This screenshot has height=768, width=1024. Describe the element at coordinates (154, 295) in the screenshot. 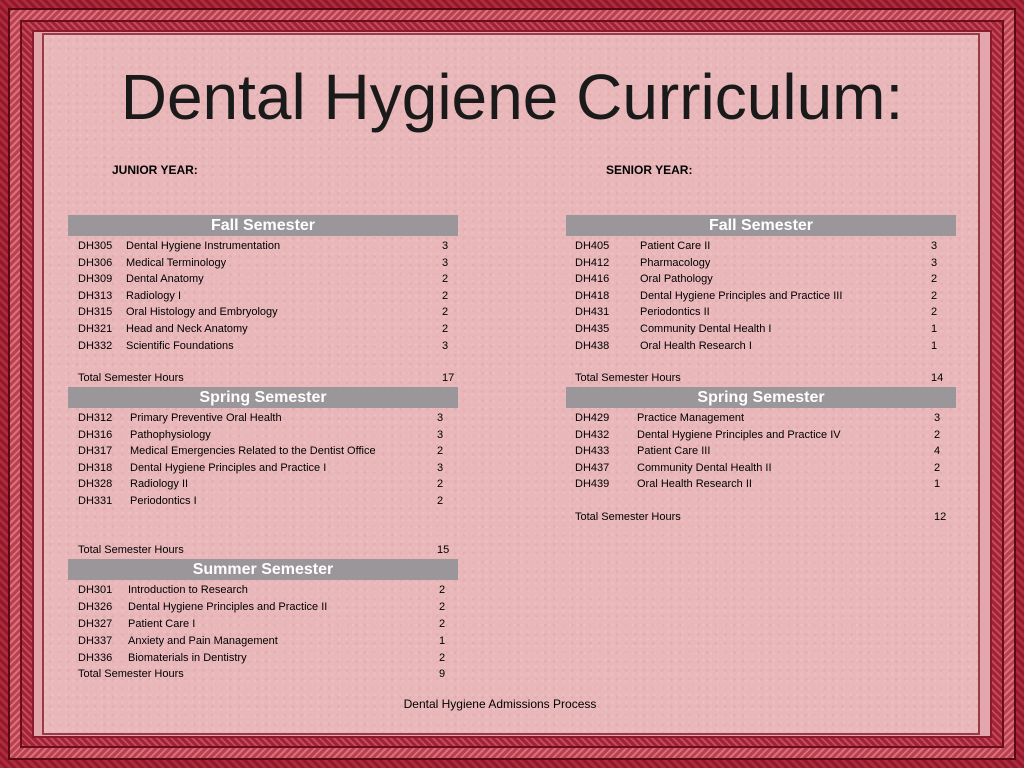

I see `course-name: Radiology I` at that location.